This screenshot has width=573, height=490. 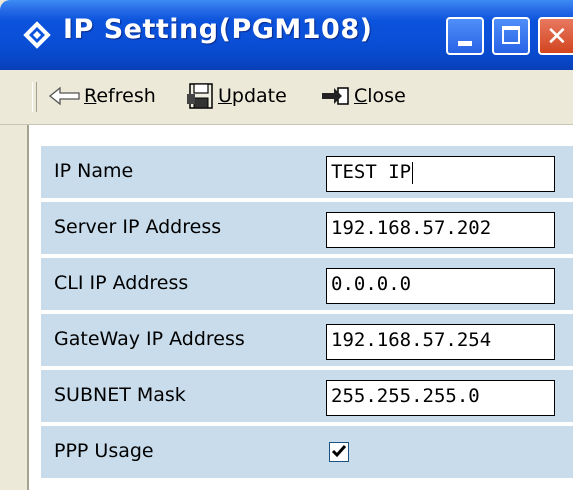 I want to click on form-row-server-ip: Server IP Address 192.168.57.202, so click(x=307, y=228).